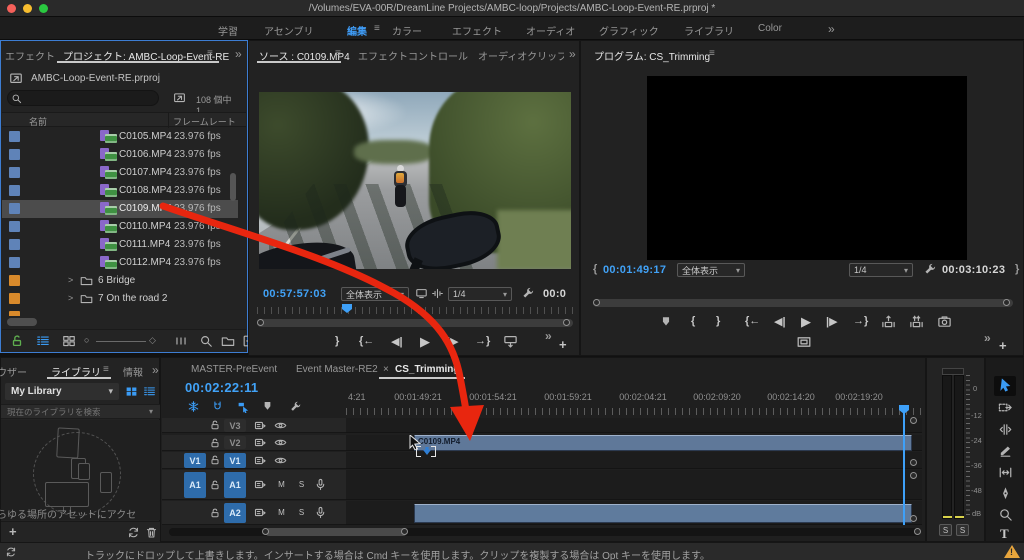 This screenshot has width=1024, height=560. Describe the element at coordinates (215, 460) in the screenshot. I see `track-lock-icon` at that location.